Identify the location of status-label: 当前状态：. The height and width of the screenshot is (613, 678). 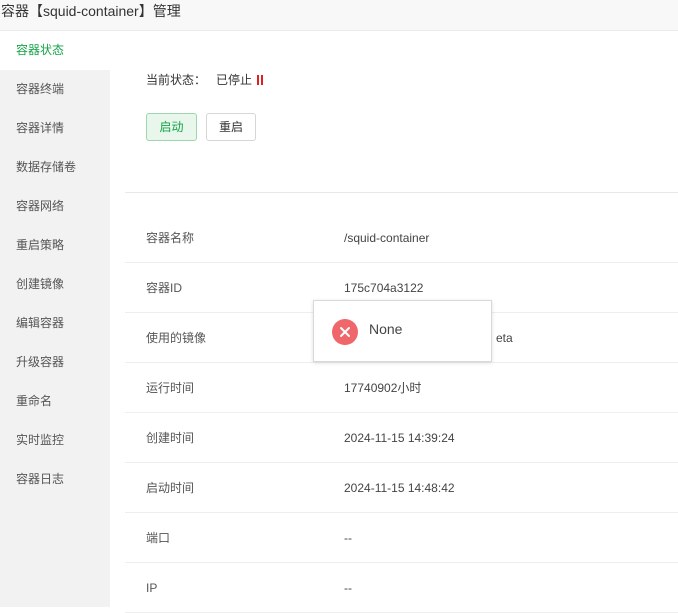
(176, 80).